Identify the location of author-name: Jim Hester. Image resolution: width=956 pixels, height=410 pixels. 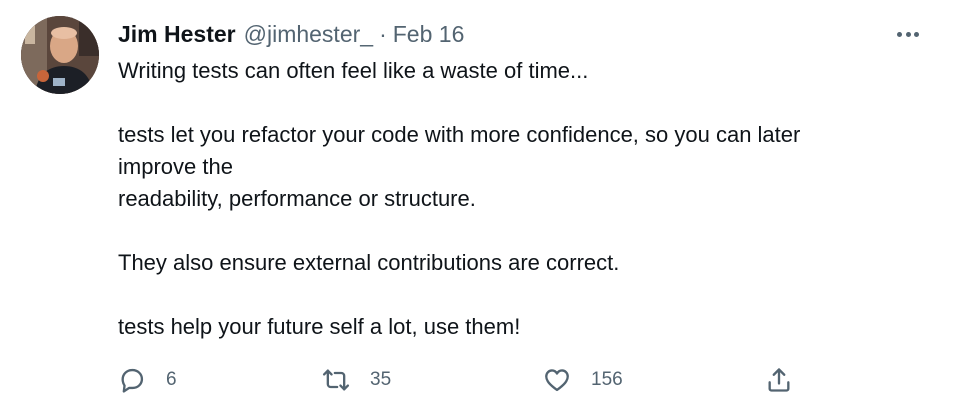
(177, 34).